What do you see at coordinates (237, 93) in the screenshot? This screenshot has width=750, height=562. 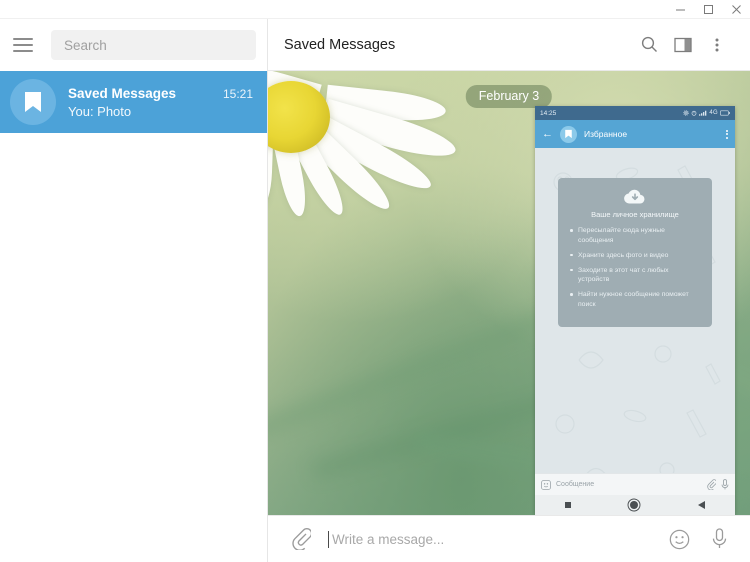 I see `chat-item-time: 15:21` at bounding box center [237, 93].